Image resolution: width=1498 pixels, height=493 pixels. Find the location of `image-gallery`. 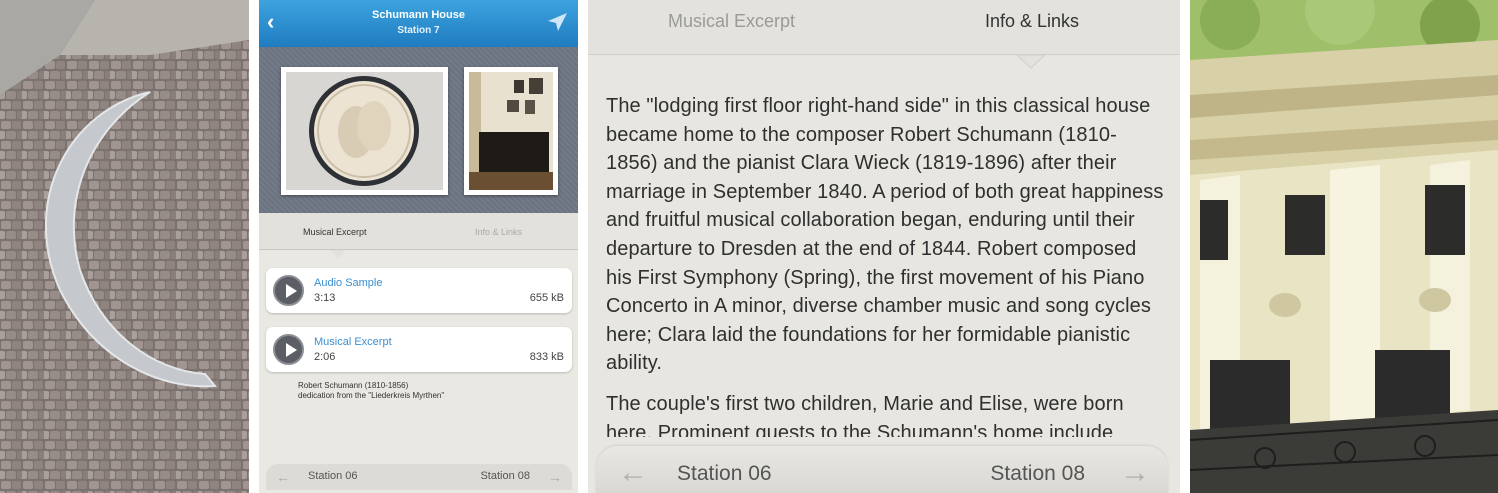

image-gallery is located at coordinates (418, 130).